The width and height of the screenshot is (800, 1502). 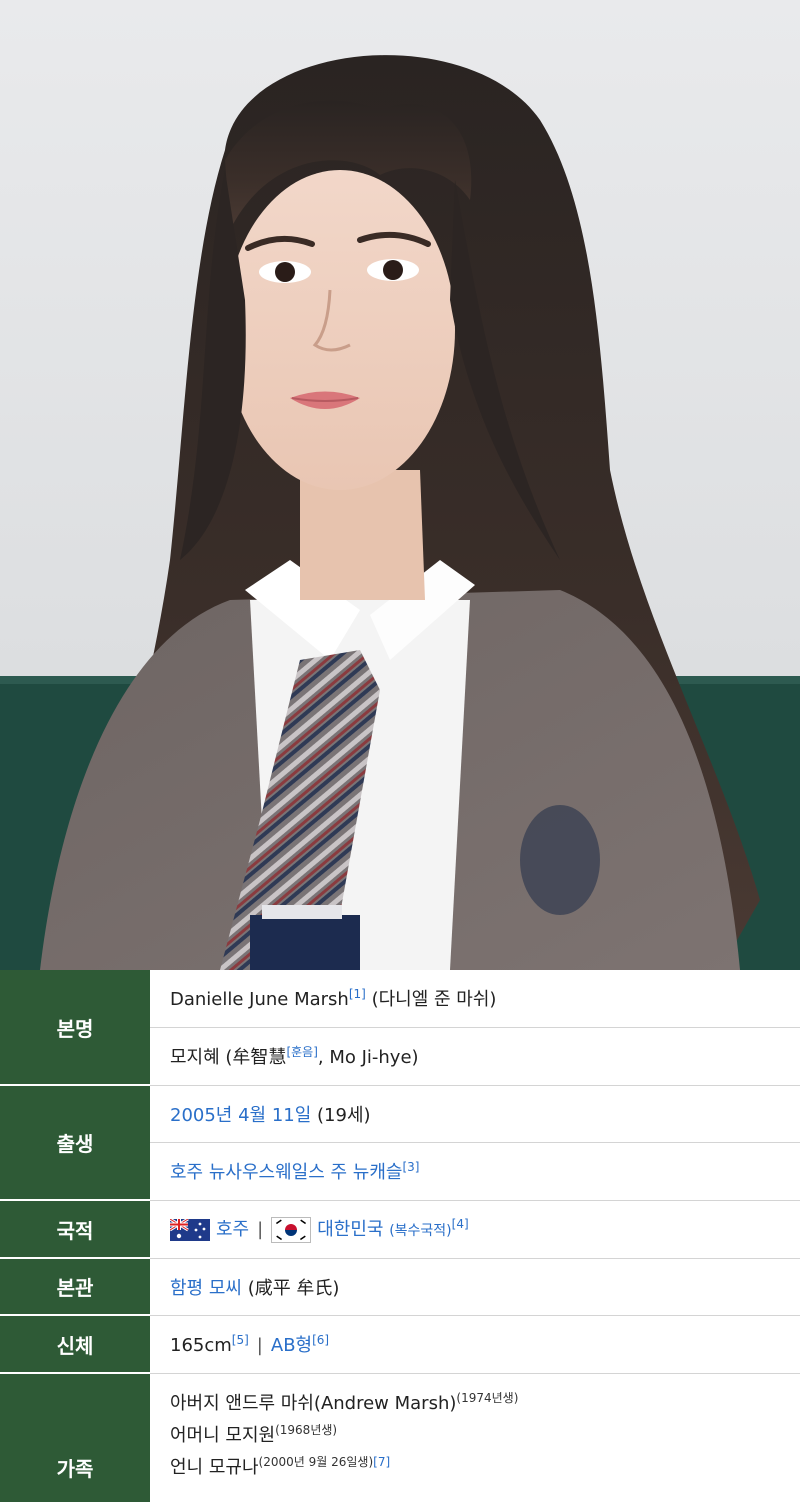 I want to click on real-name-english: Danielle June Marsh[1] (다니엘 준 마쉬), so click(x=475, y=998).